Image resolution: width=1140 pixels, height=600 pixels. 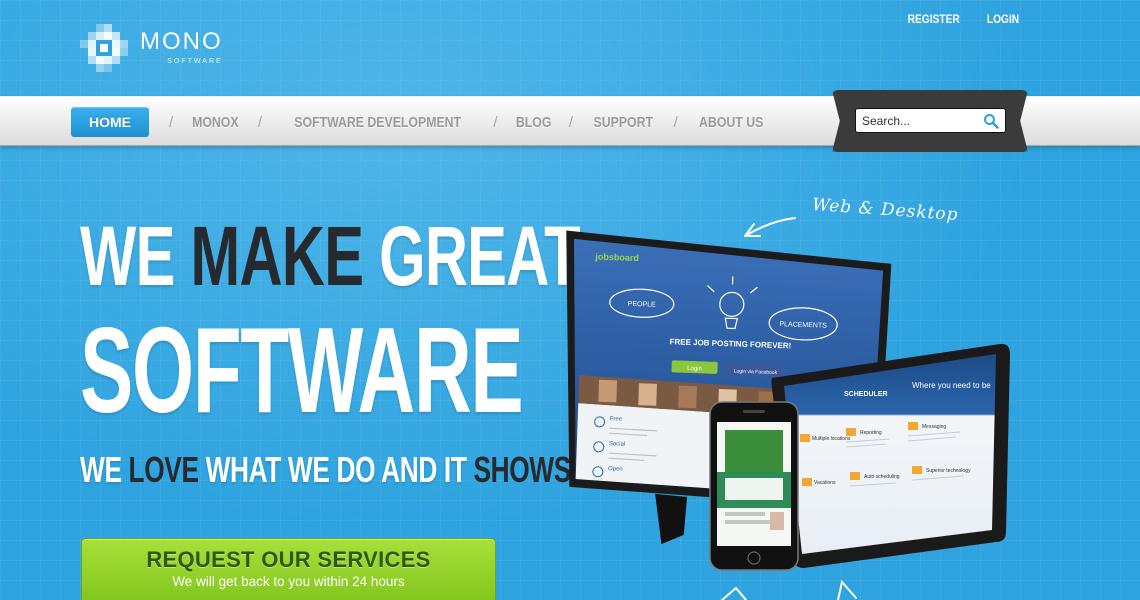 What do you see at coordinates (104, 469) in the screenshot?
I see `tagline-text: WE` at bounding box center [104, 469].